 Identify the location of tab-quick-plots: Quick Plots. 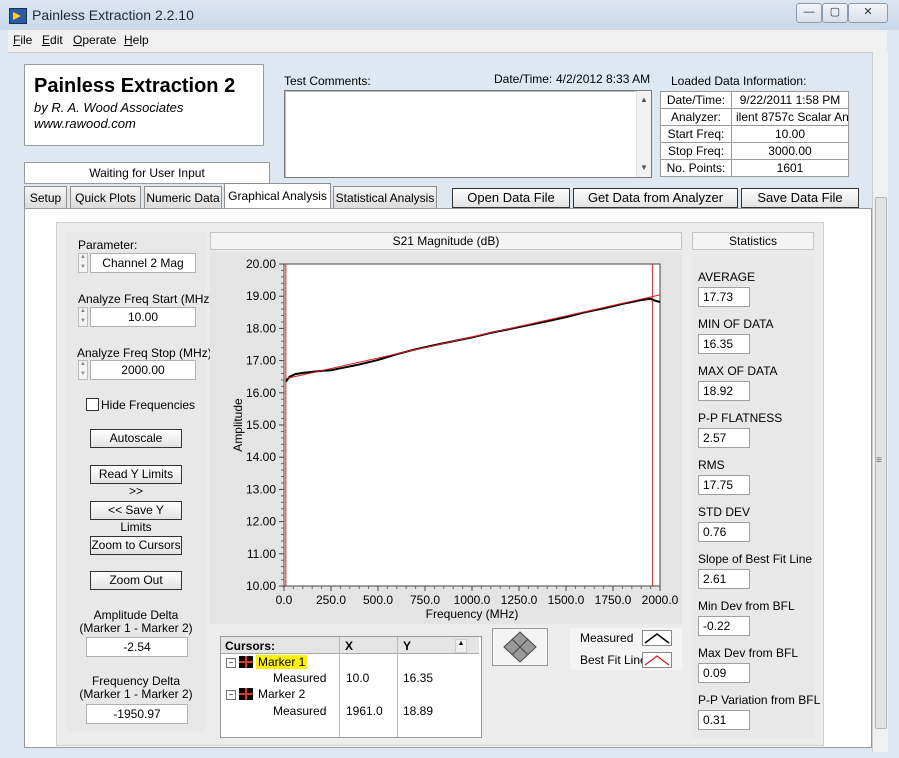
(105, 197).